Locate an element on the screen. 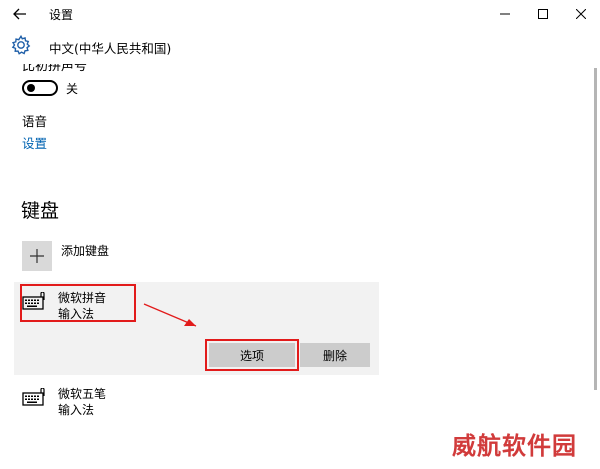 The height and width of the screenshot is (469, 600). minimize-icon is located at coordinates (505, 14).